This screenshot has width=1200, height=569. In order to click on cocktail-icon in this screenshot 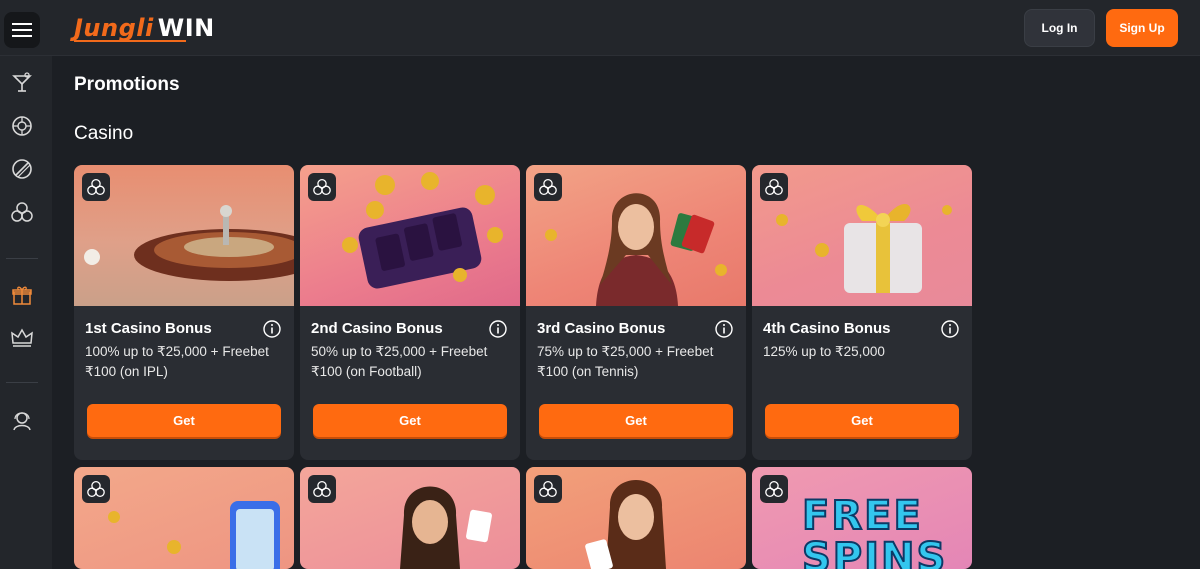, I will do `click(22, 82)`.